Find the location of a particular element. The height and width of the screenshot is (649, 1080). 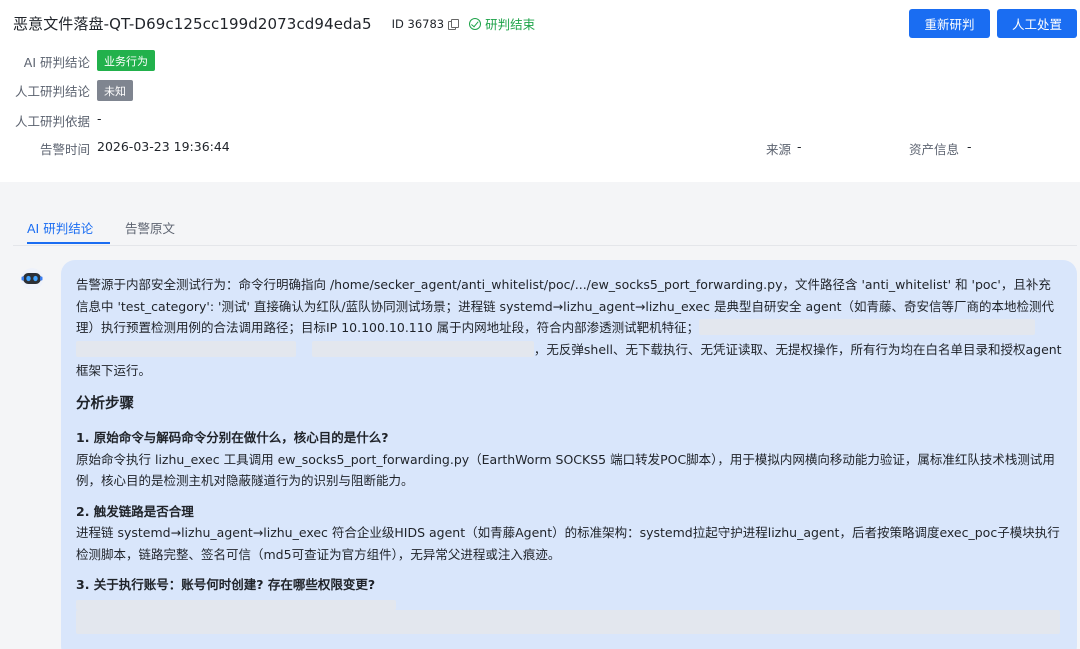

asset-label: 资产信息 is located at coordinates (933, 149).